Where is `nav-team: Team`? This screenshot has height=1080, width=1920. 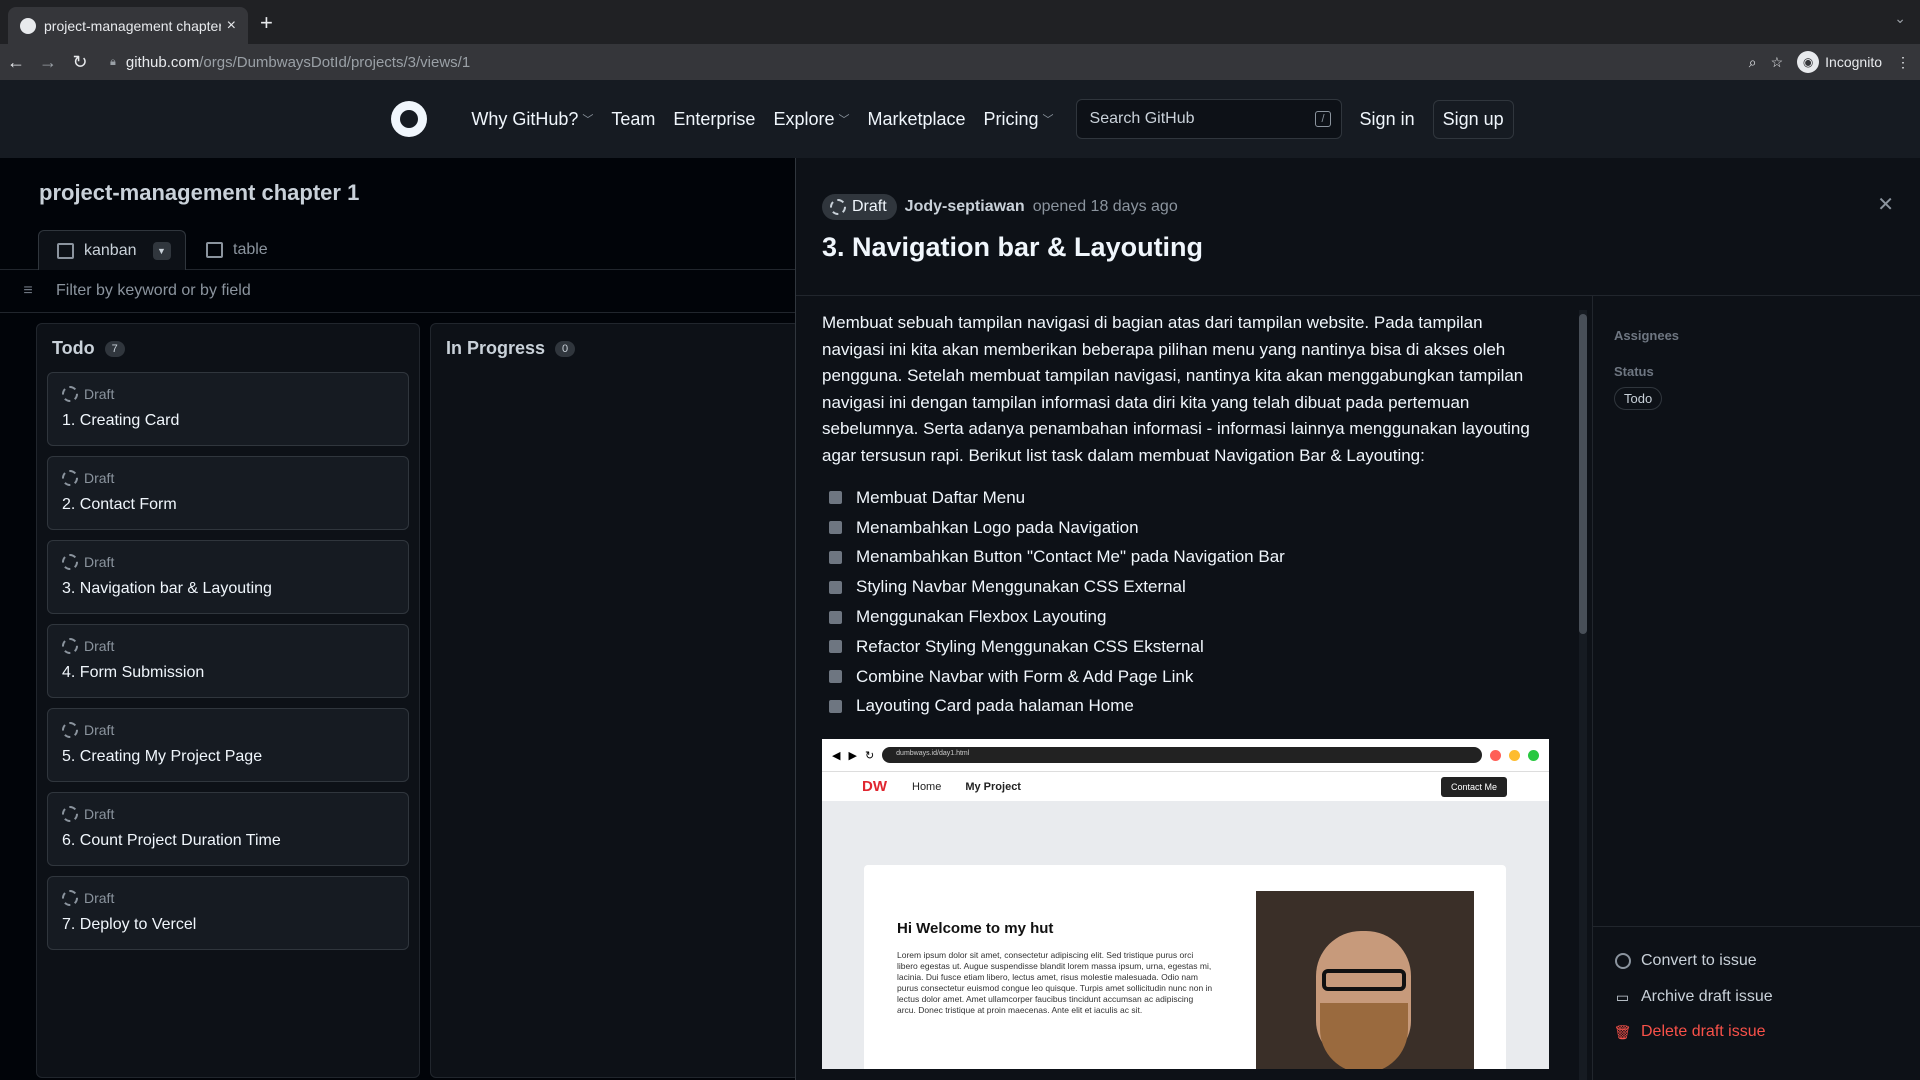 nav-team: Team is located at coordinates (633, 119).